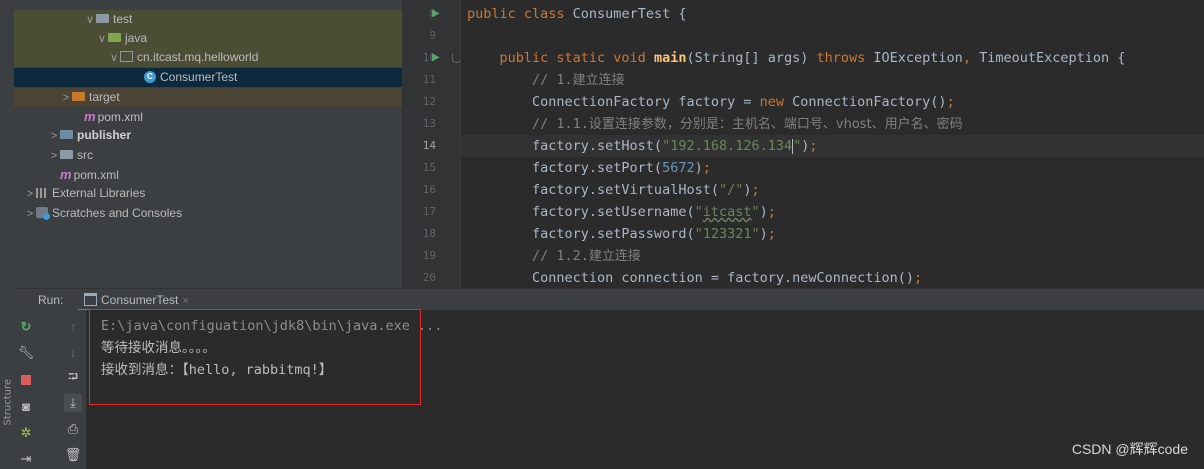 The width and height of the screenshot is (1204, 469). I want to click on tree-item: > src, so click(208, 155).